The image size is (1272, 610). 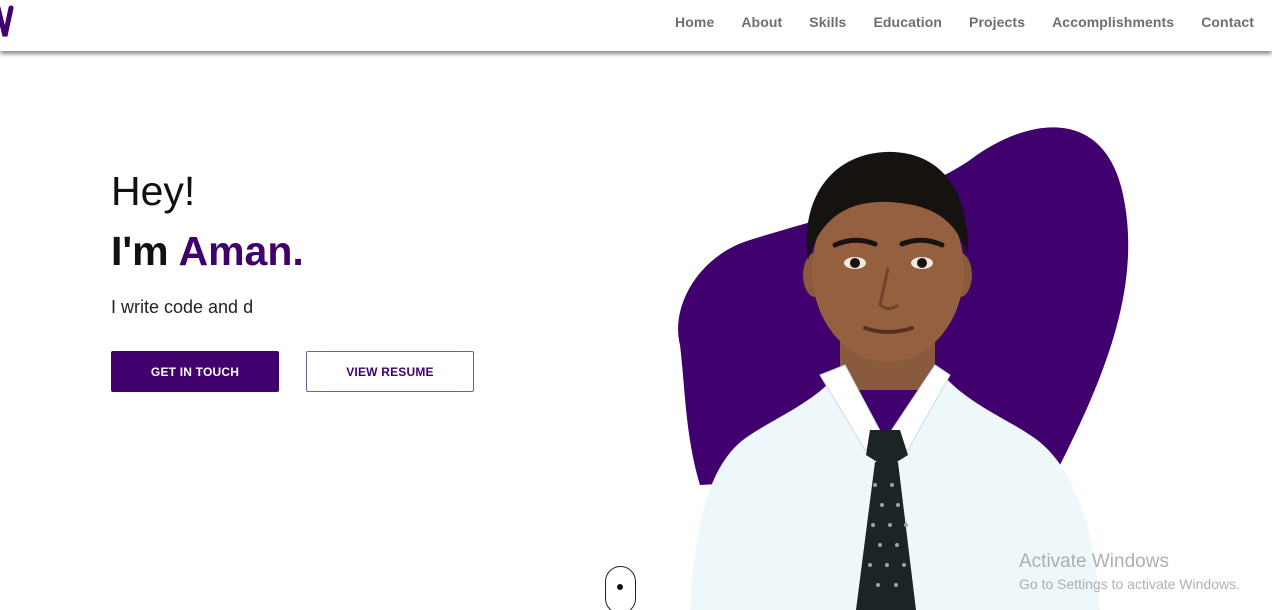 What do you see at coordinates (390, 371) in the screenshot?
I see `view-resume-button: VIEW RESUME` at bounding box center [390, 371].